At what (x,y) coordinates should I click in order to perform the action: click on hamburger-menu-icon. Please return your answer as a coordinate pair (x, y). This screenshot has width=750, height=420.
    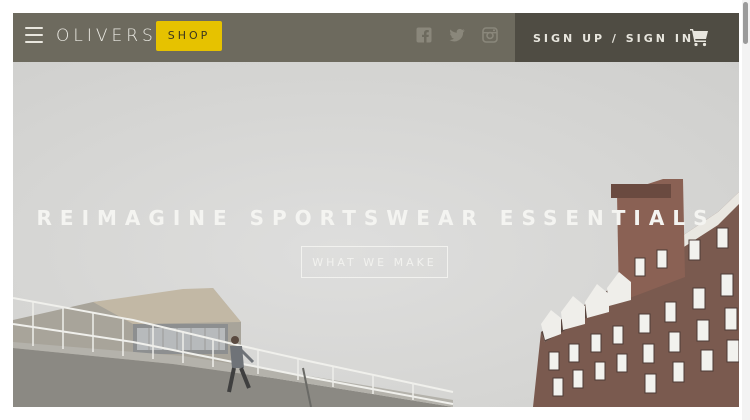
    Looking at the image, I should click on (34, 35).